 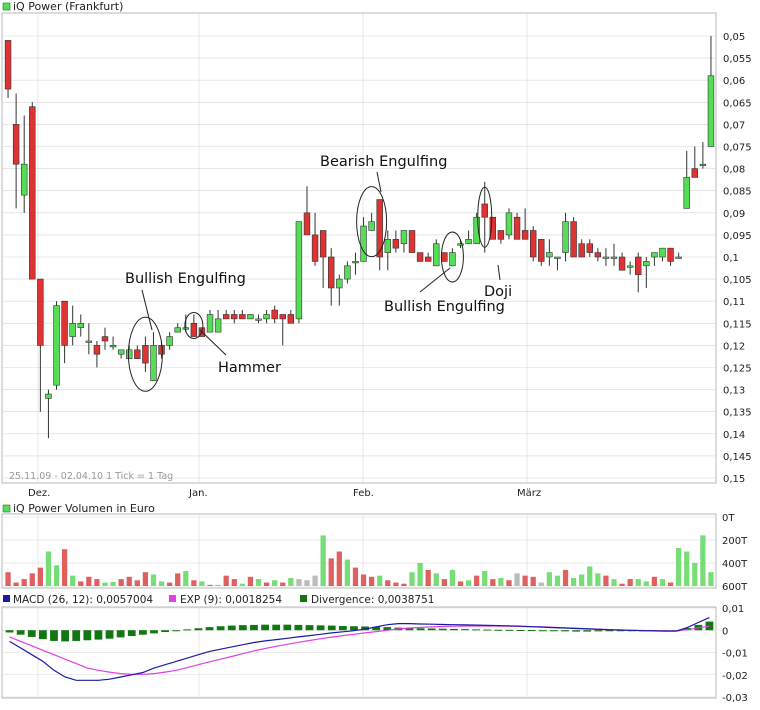 I want to click on legend-swatch-divergence, so click(x=303, y=598).